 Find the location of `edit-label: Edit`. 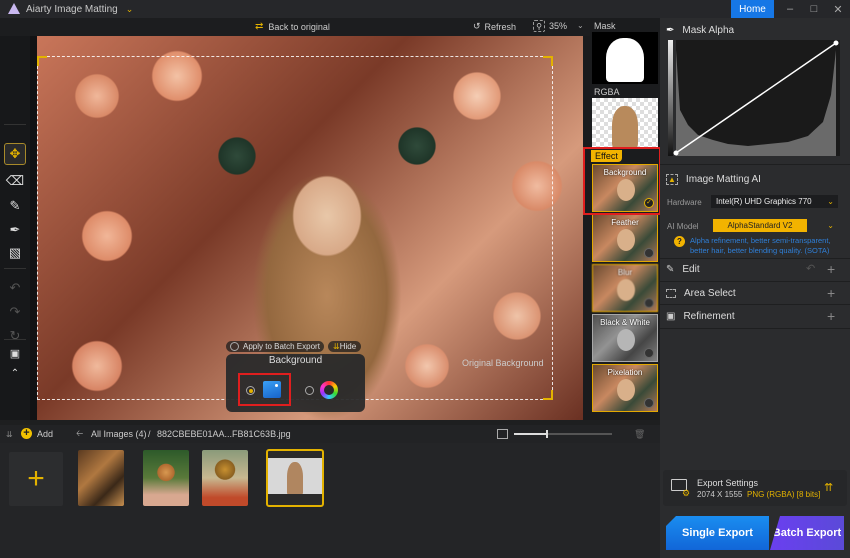

edit-label: Edit is located at coordinates (691, 269).